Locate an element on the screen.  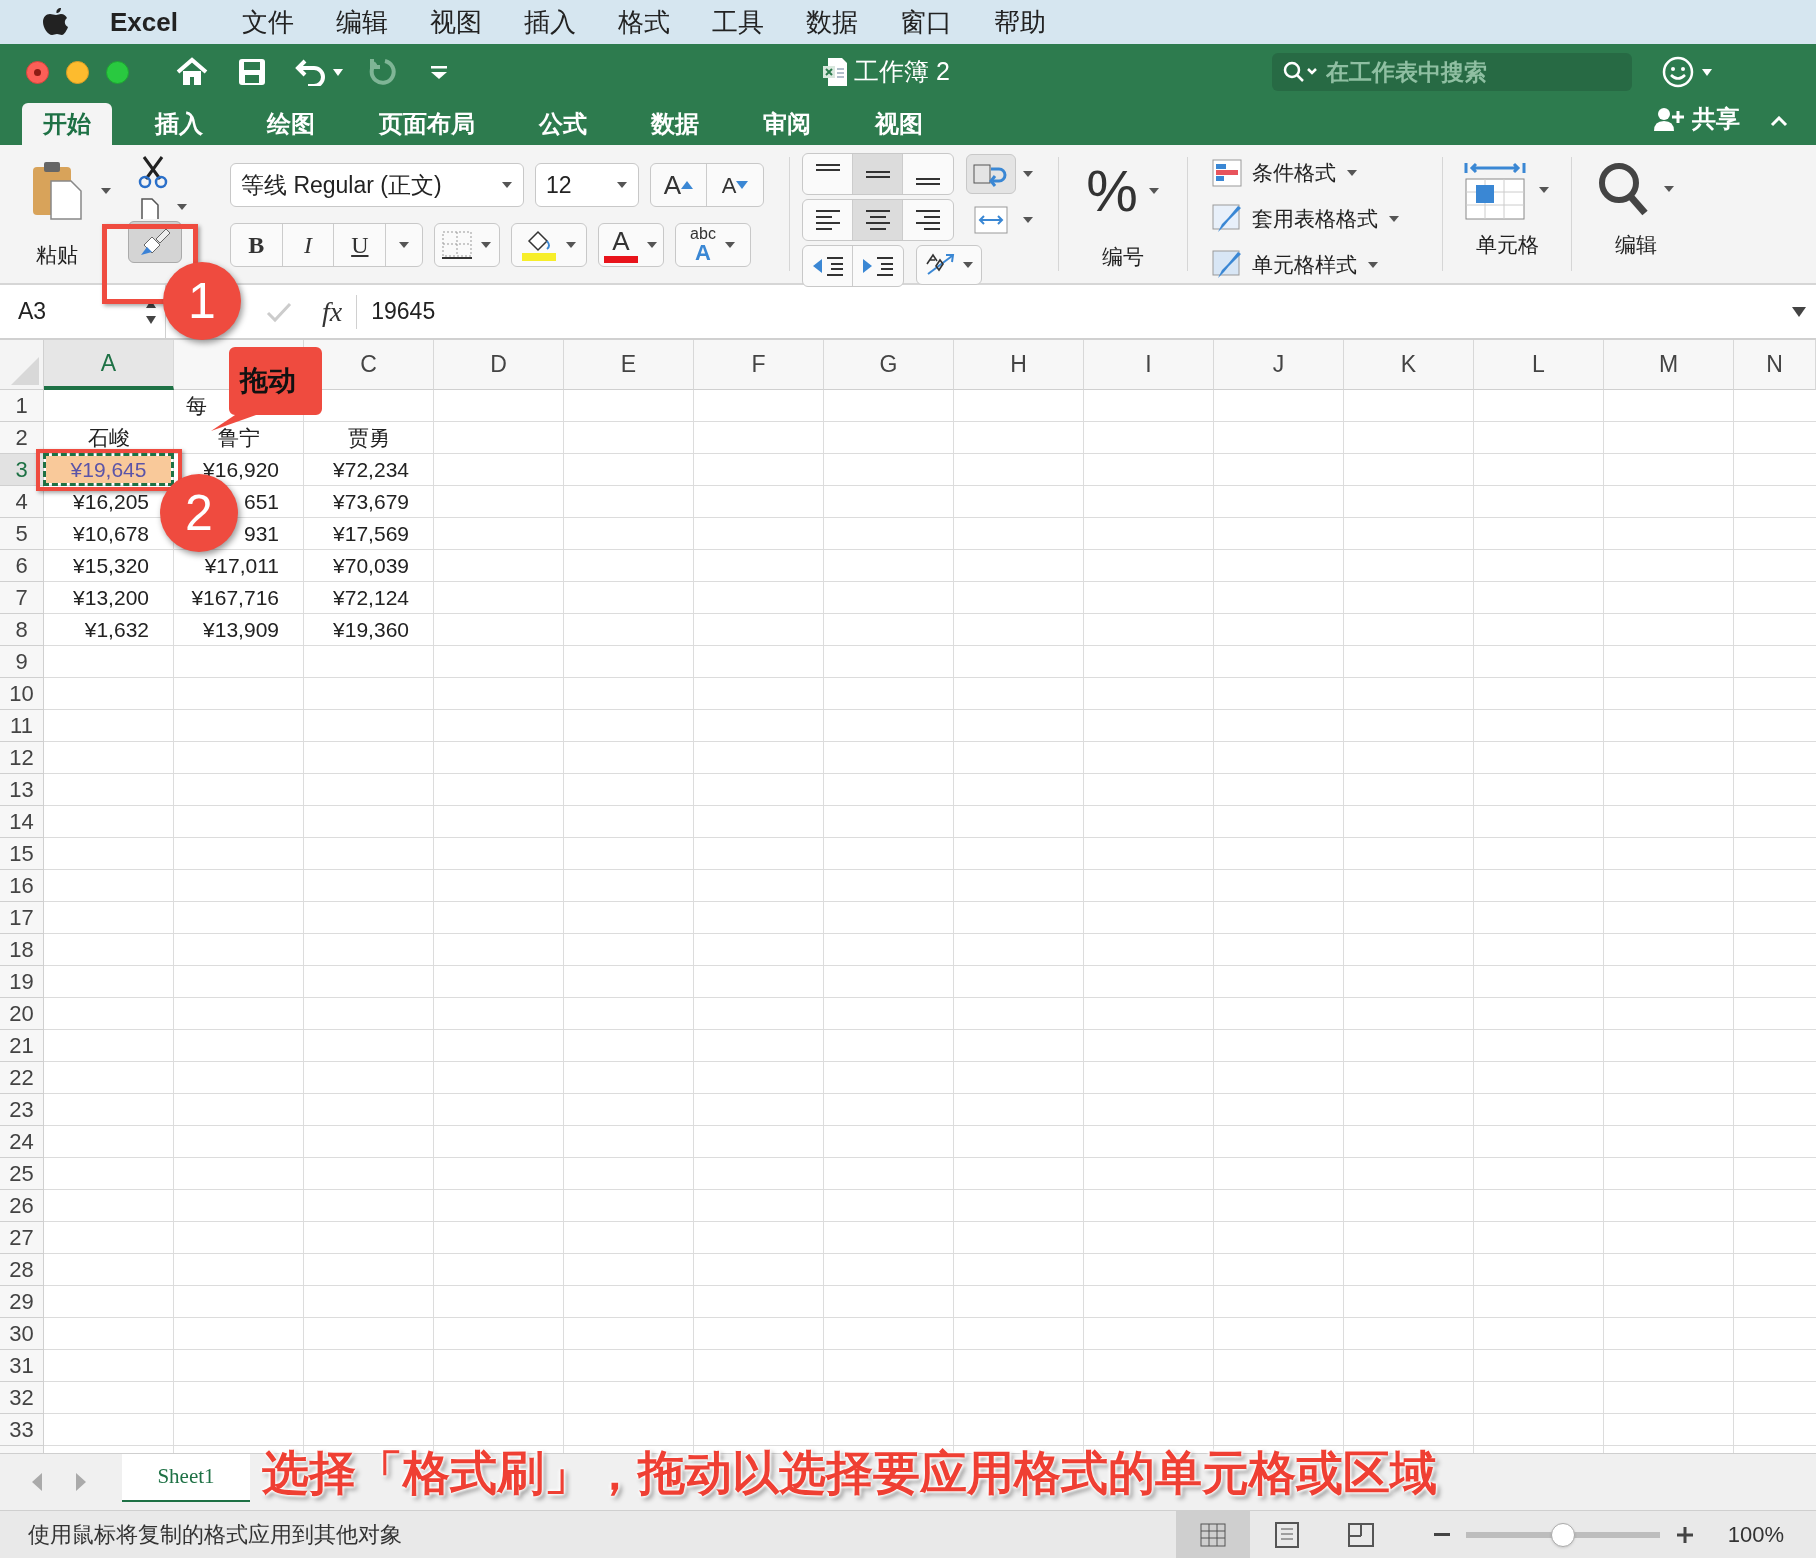
paste-button: 粘贴 is located at coordinates (57, 214).